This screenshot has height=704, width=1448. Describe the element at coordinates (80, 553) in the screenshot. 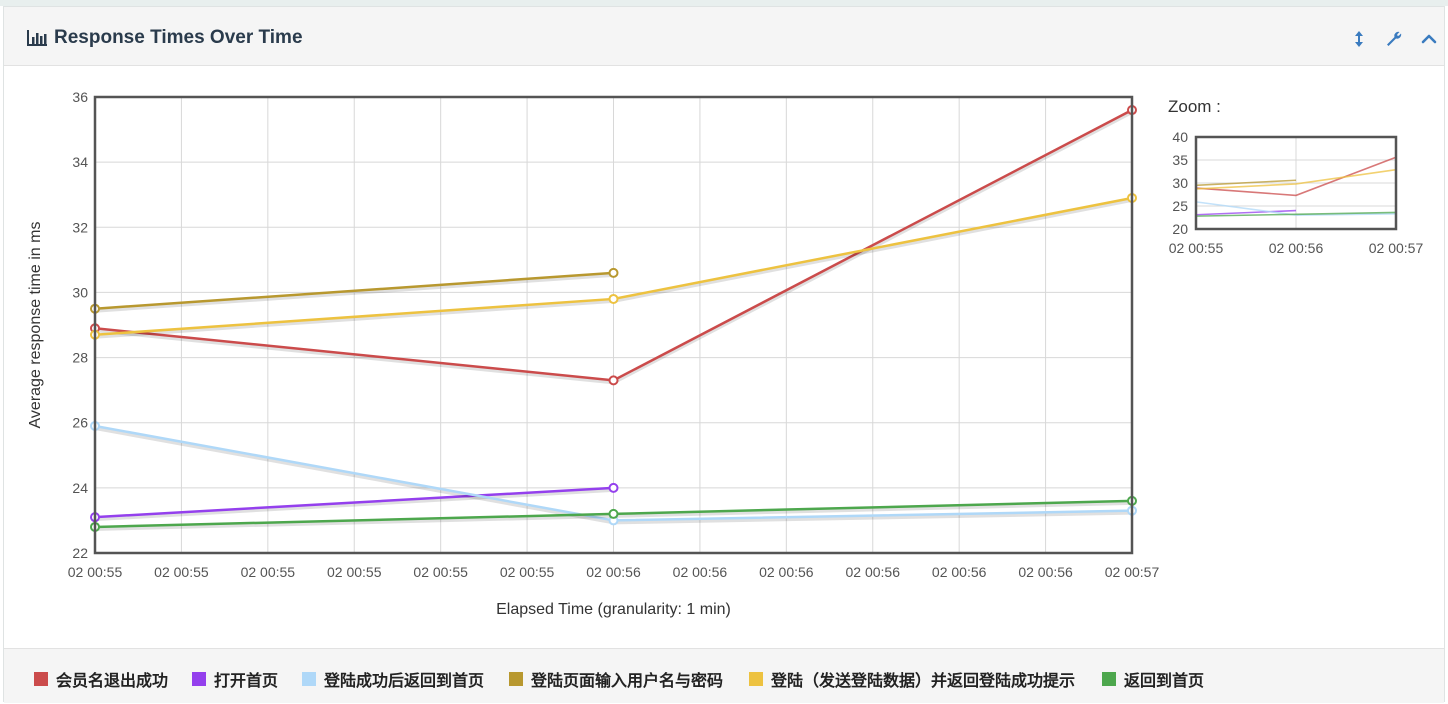

I see `y-tick-label: 22` at that location.